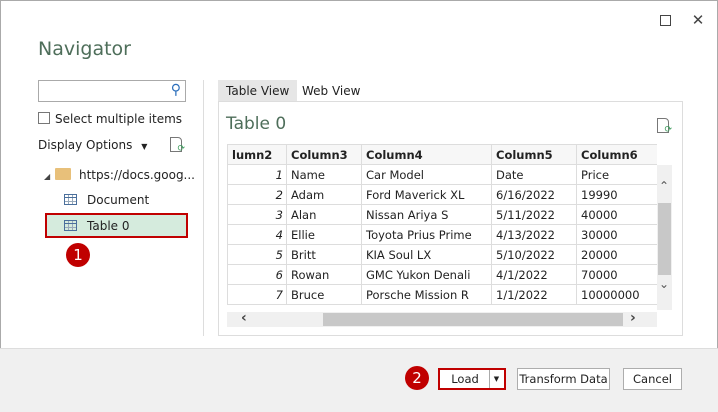  I want to click on load-label: Load, so click(465, 379).